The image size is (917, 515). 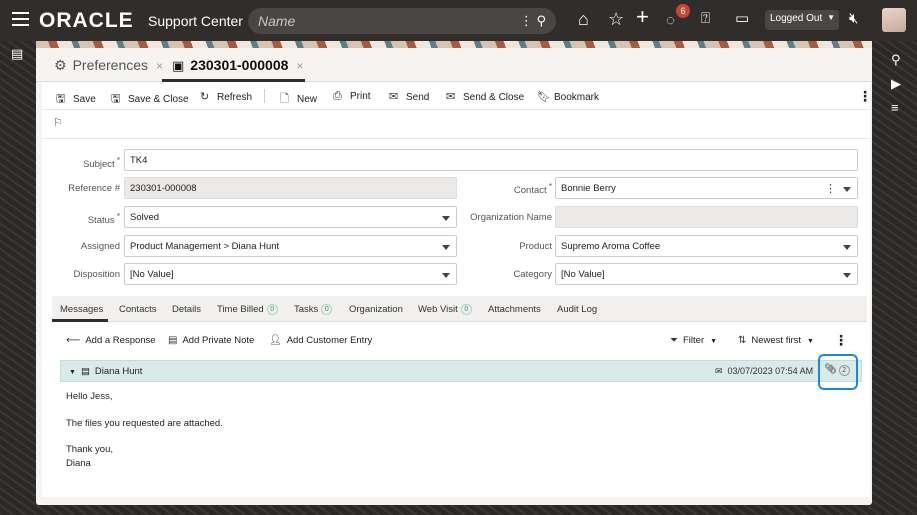 I want to click on disposition-label: Disposition, so click(x=96, y=274).